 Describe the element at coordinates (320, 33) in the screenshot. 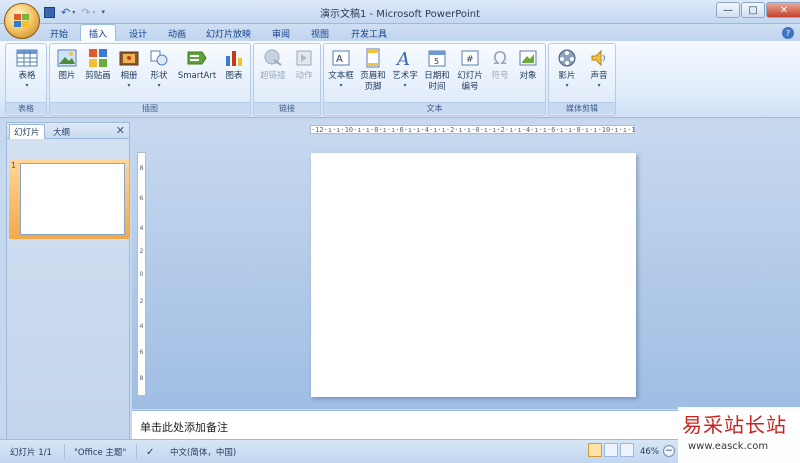

I see `tab-view: 视图` at that location.